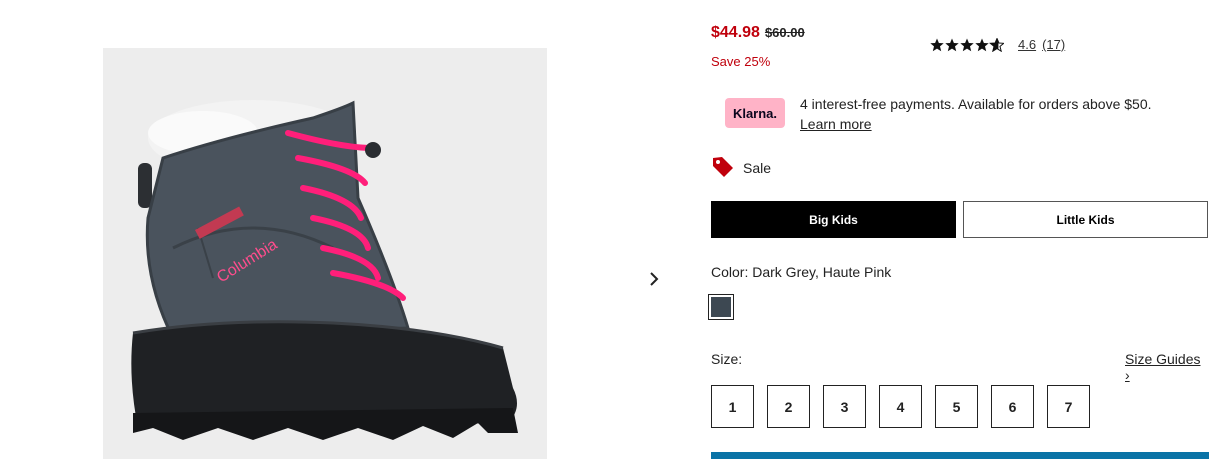 This screenshot has width=1209, height=459. I want to click on rating-summary: 4.6 (17), so click(997, 44).